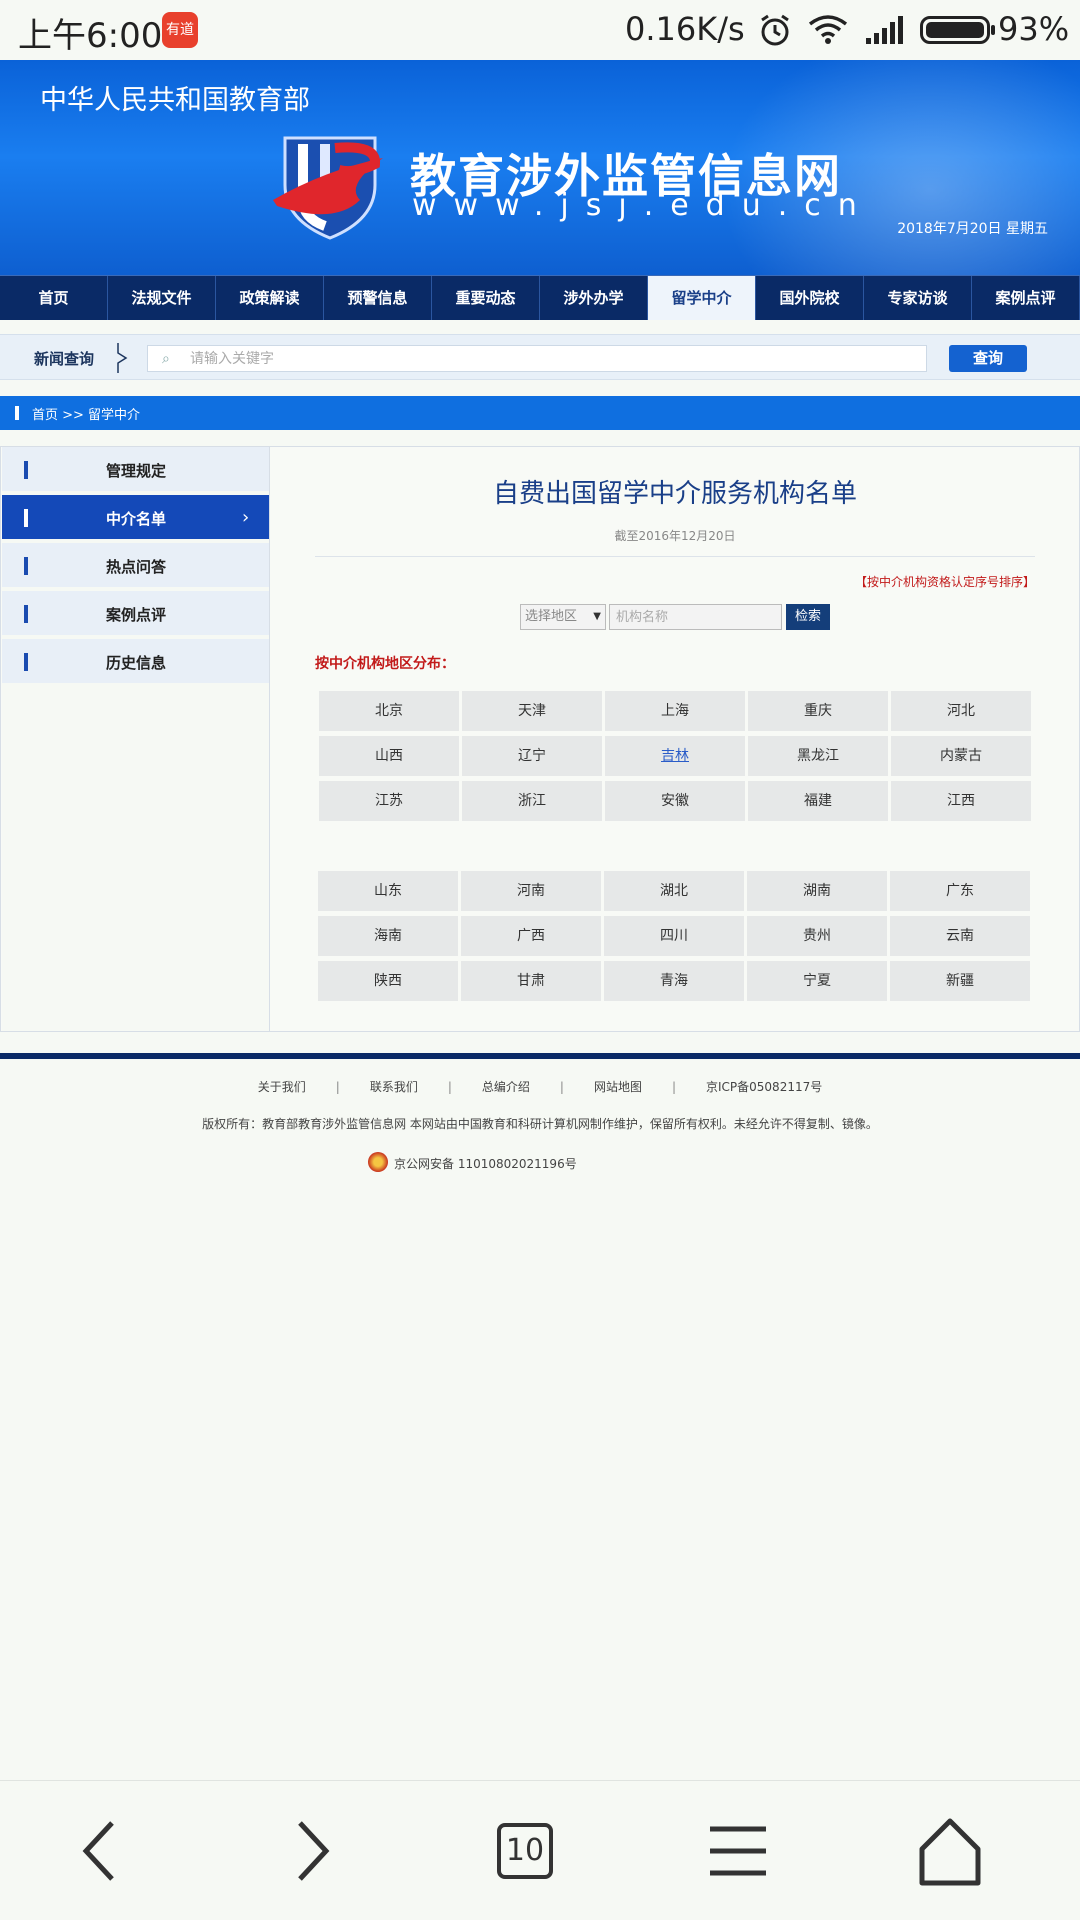 The image size is (1080, 1920). Describe the element at coordinates (531, 936) in the screenshot. I see `region-cell: 广西` at that location.